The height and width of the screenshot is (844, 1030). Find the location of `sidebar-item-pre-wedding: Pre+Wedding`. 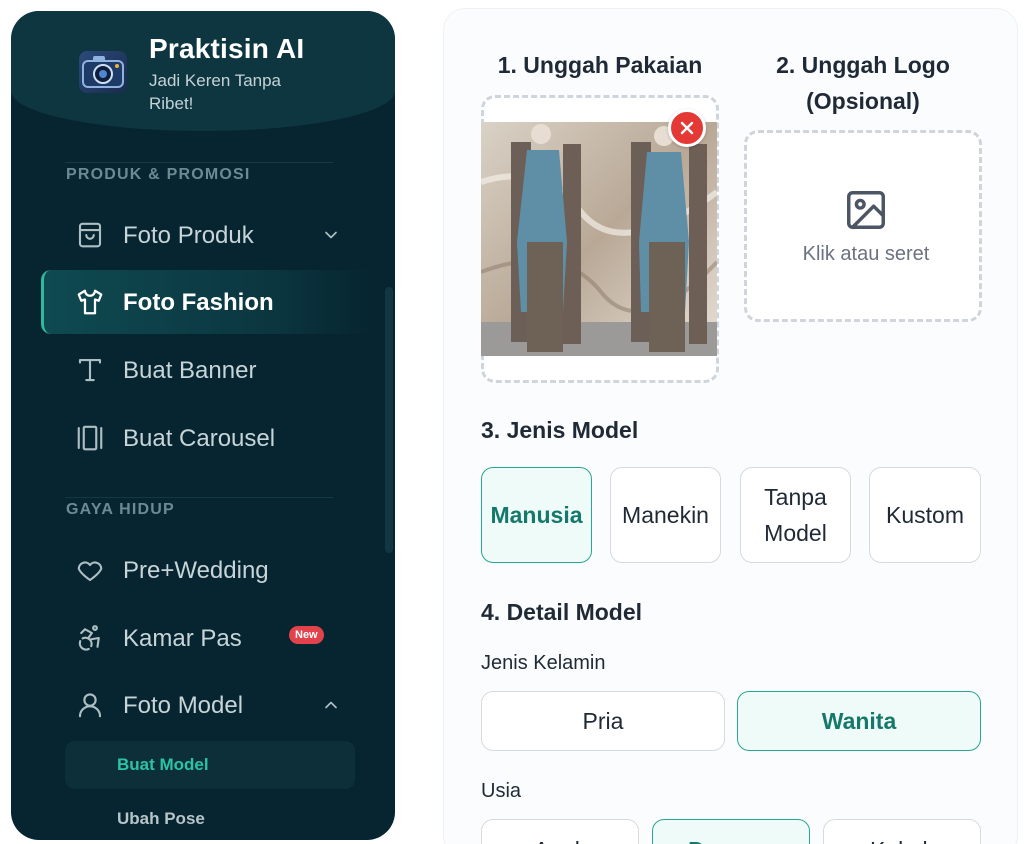

sidebar-item-pre-wedding: Pre+Wedding is located at coordinates (206, 570).